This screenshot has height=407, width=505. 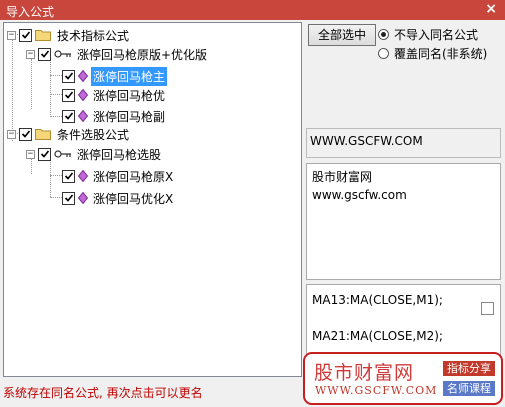 I want to click on watermark-logo: 股市财富网 WWW.GSCFW.COM 指标分享 名师课程, so click(x=403, y=378).